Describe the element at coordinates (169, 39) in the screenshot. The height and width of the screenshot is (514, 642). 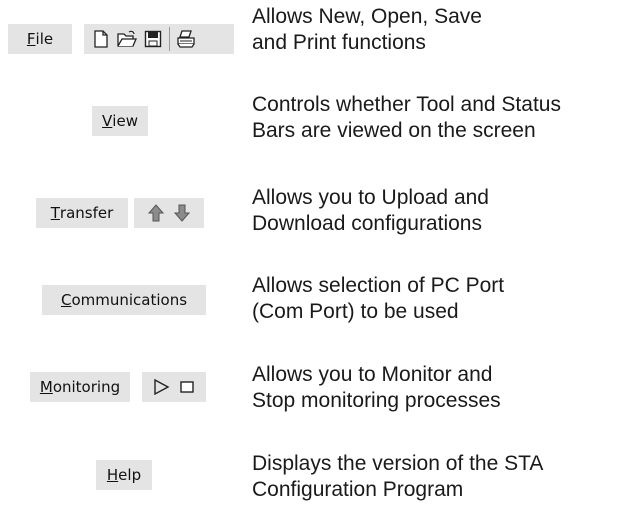
I see `toolbar-separator` at that location.